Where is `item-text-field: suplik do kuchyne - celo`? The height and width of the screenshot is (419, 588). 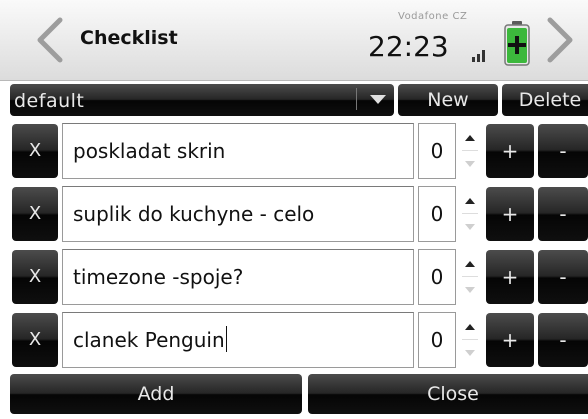
item-text-field: suplik do kuchyne - celo is located at coordinates (238, 214).